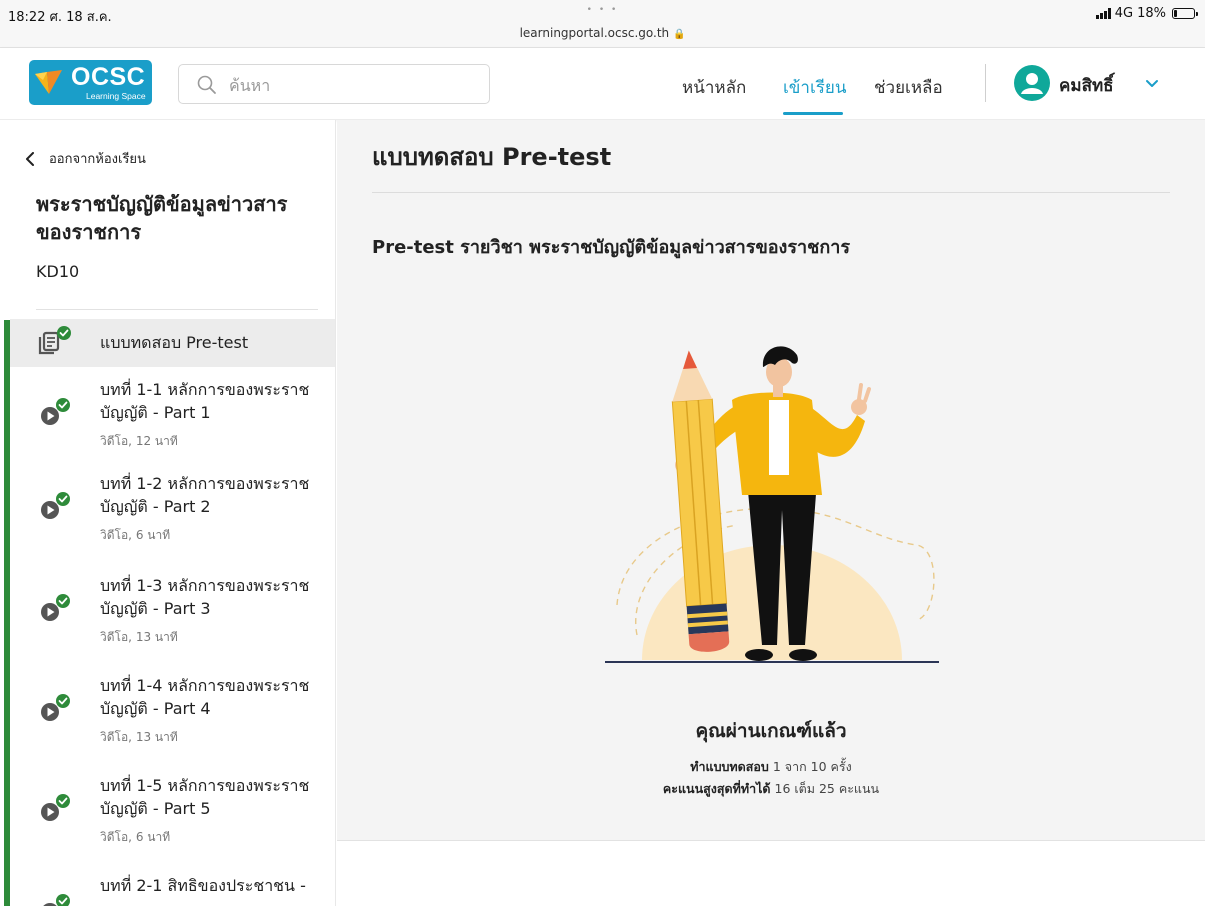  I want to click on header-divider, so click(985, 83).